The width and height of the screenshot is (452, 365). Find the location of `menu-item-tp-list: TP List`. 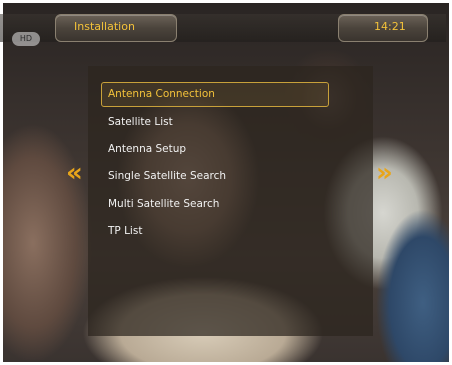

menu-item-tp-list: TP List is located at coordinates (125, 231).